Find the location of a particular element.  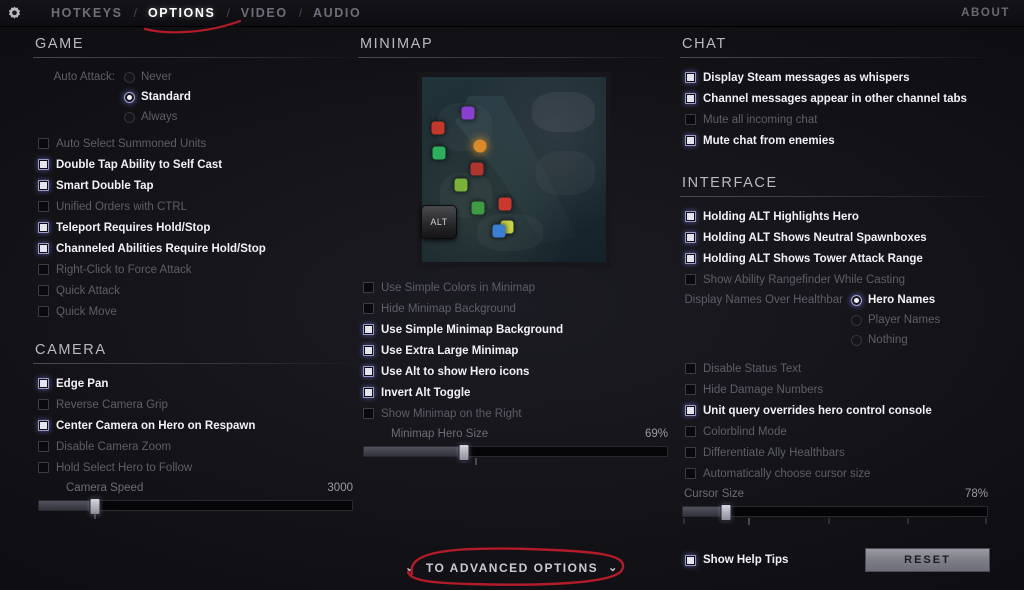

checkbox-holding-alt-shows-tower-attack-range: Holding ALT Shows Tower Attack Range is located at coordinates (835, 258).